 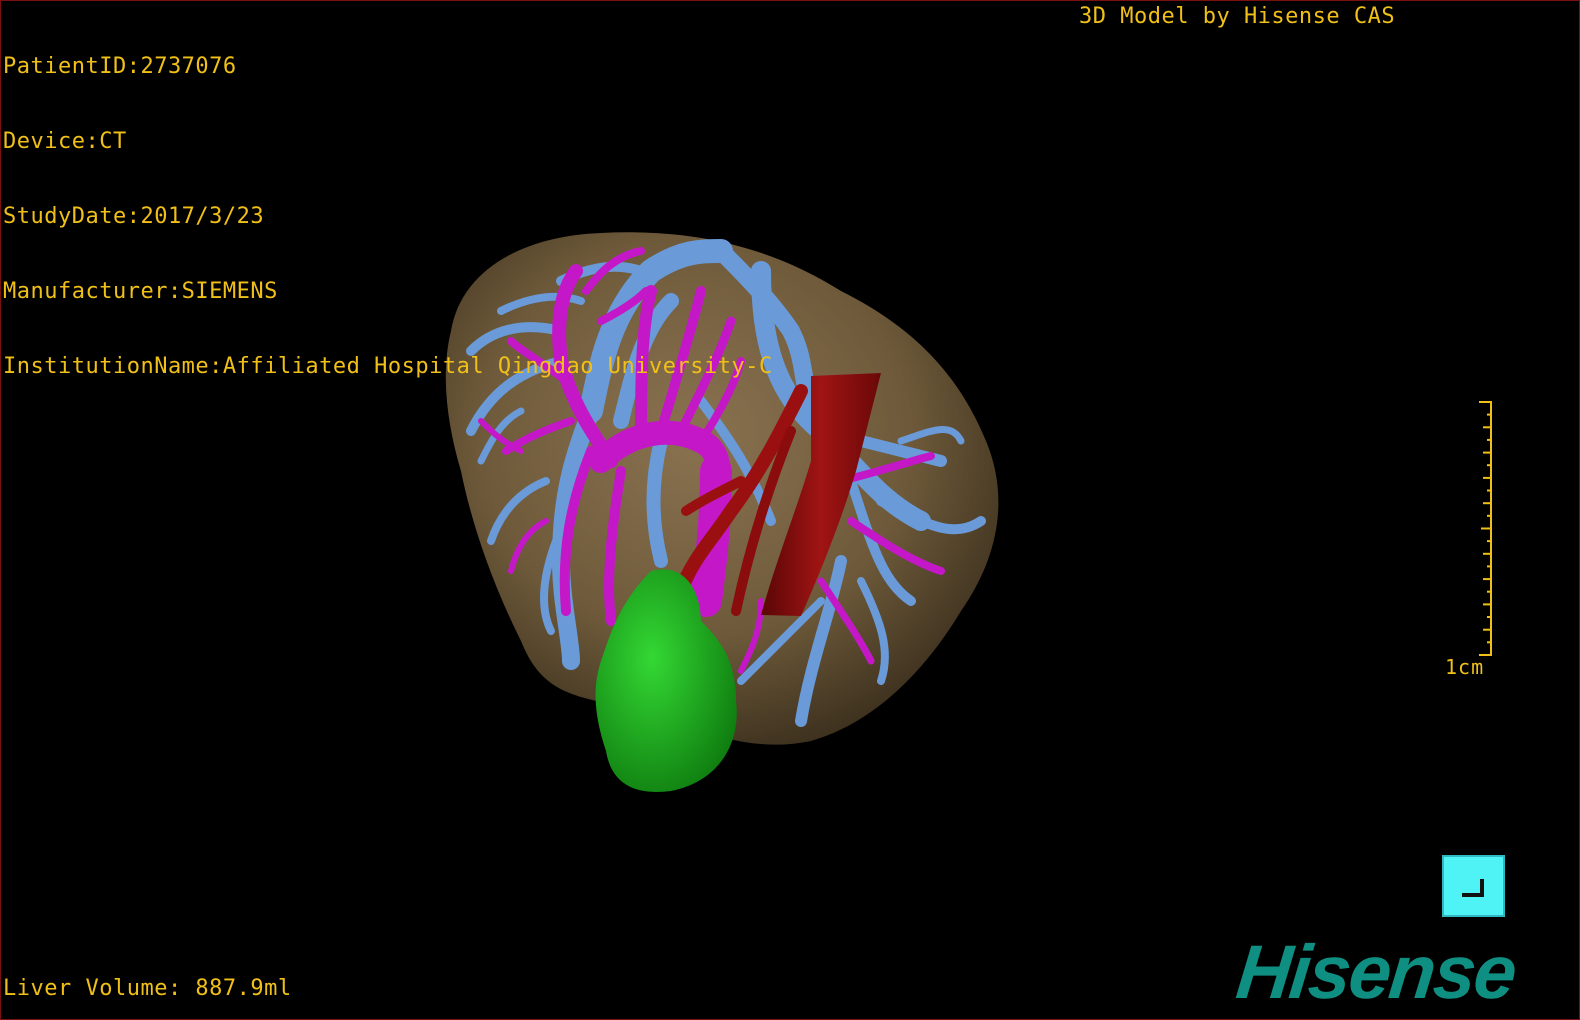 What do you see at coordinates (134, 216) in the screenshot?
I see `study-date-text: StudyDate:2017/3/23` at bounding box center [134, 216].